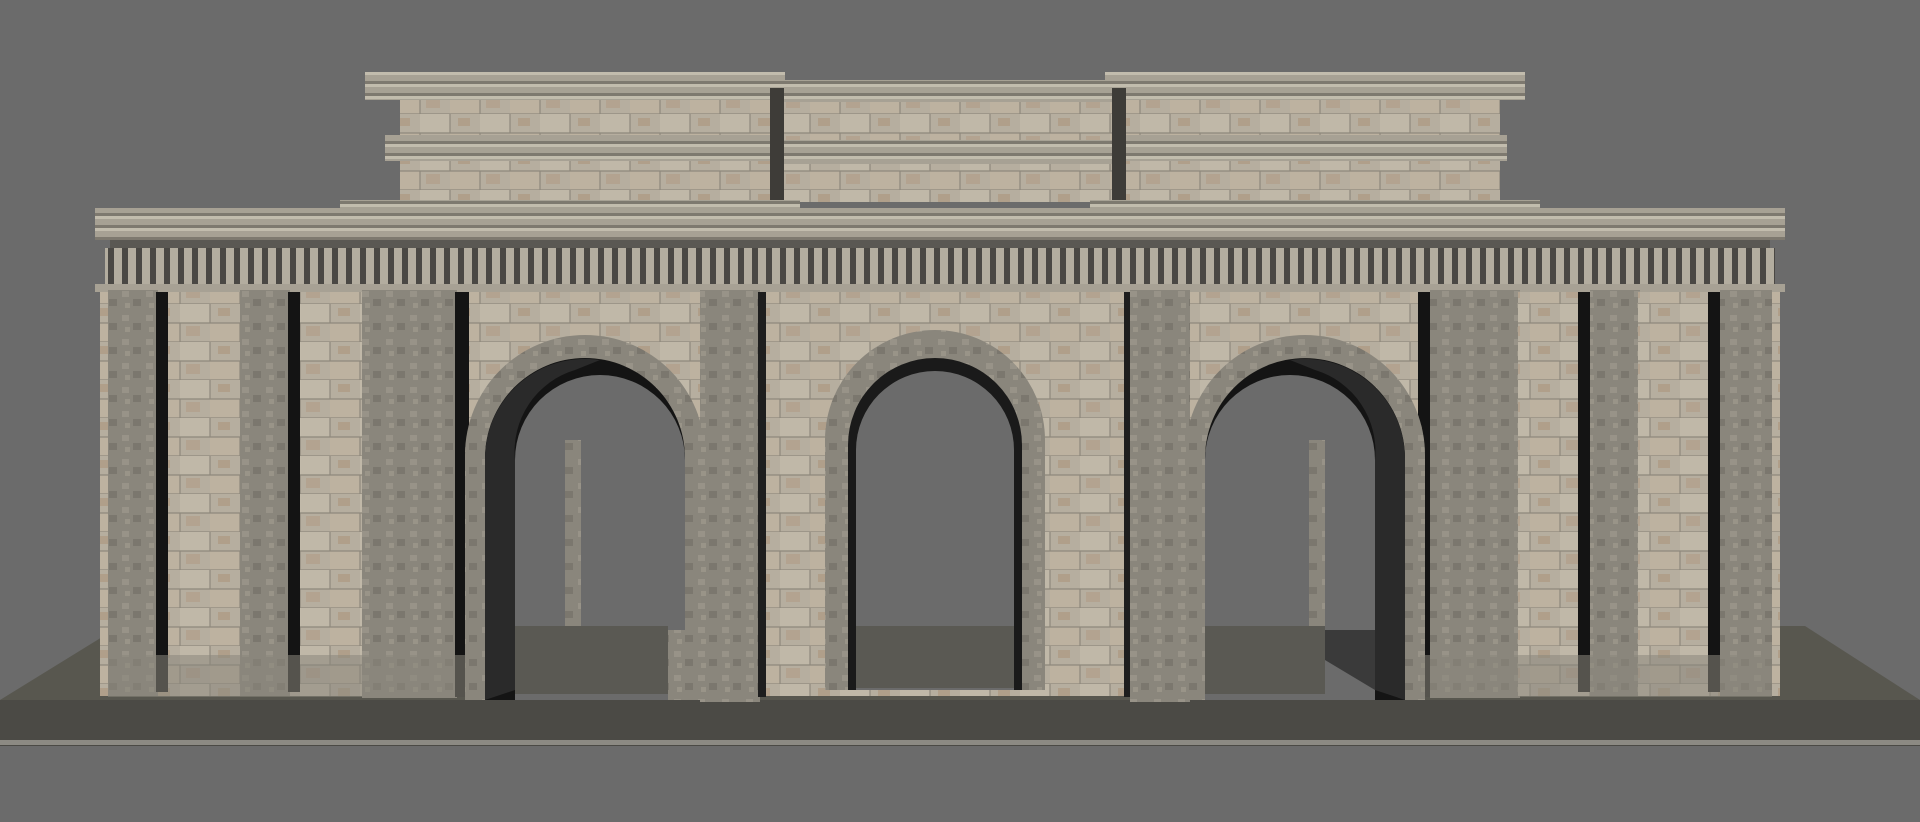 This screenshot has height=822, width=1920. What do you see at coordinates (945, 137) in the screenshot?
I see `attic-storey` at bounding box center [945, 137].